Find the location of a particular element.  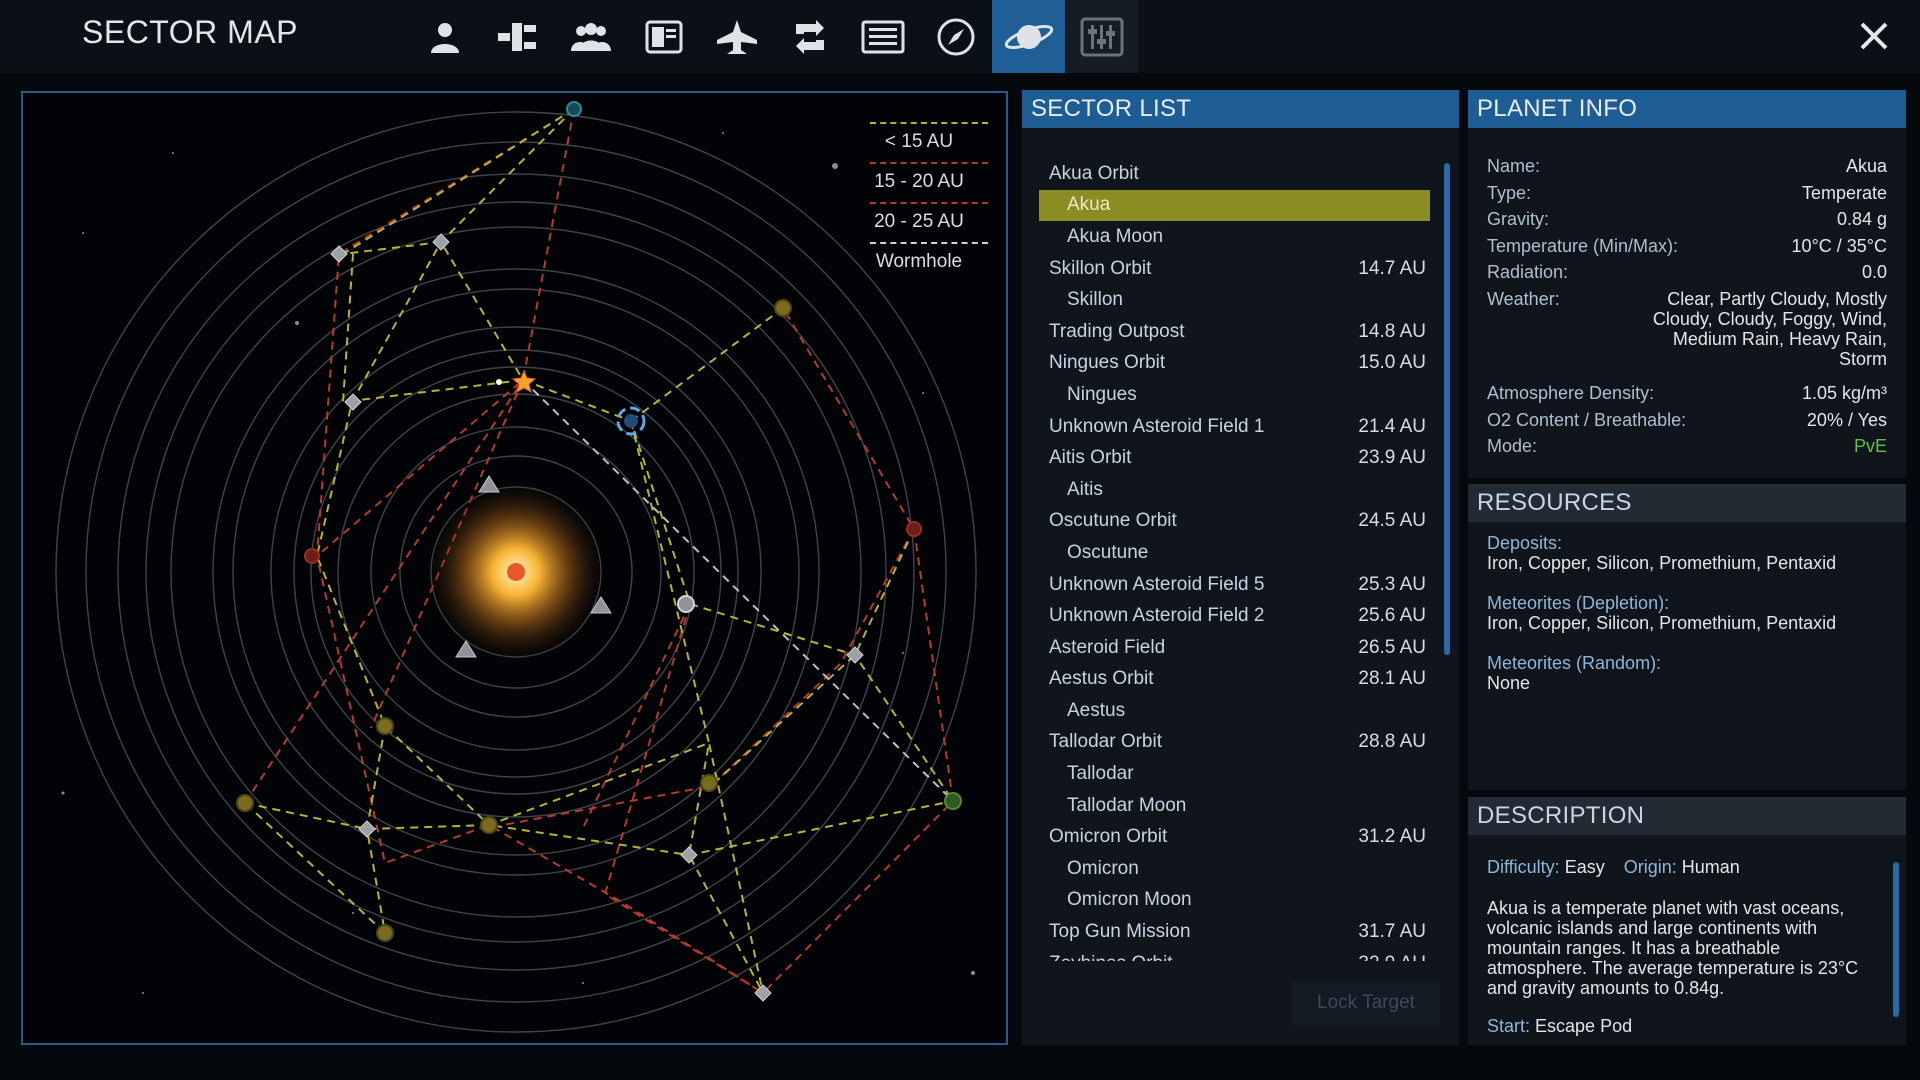

structure-icon is located at coordinates (517, 36).